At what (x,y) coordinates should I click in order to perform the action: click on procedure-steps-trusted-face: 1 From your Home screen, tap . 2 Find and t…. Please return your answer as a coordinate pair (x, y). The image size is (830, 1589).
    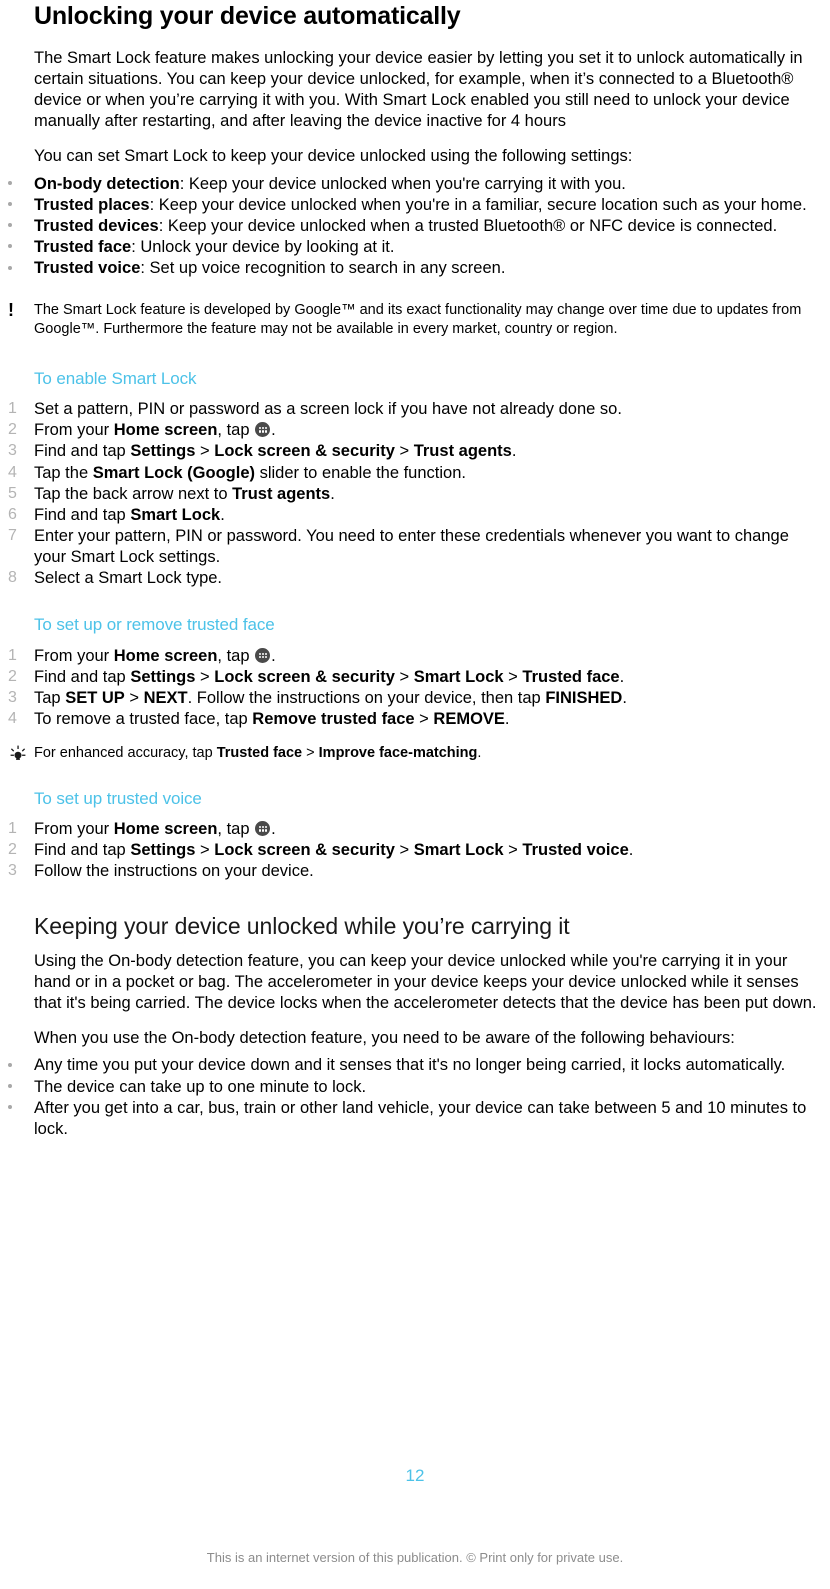
    Looking at the image, I should click on (413, 688).